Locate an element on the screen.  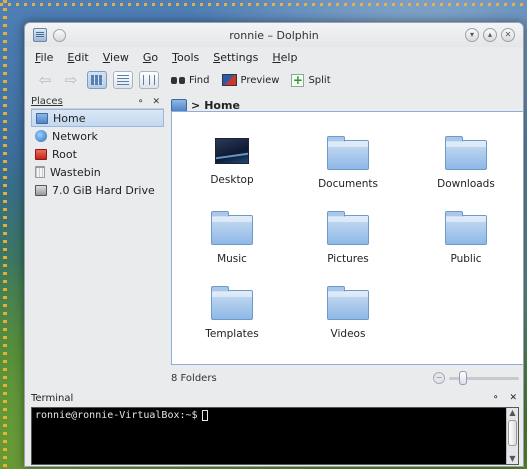
menu-tools: Tools is located at coordinates (185, 57).